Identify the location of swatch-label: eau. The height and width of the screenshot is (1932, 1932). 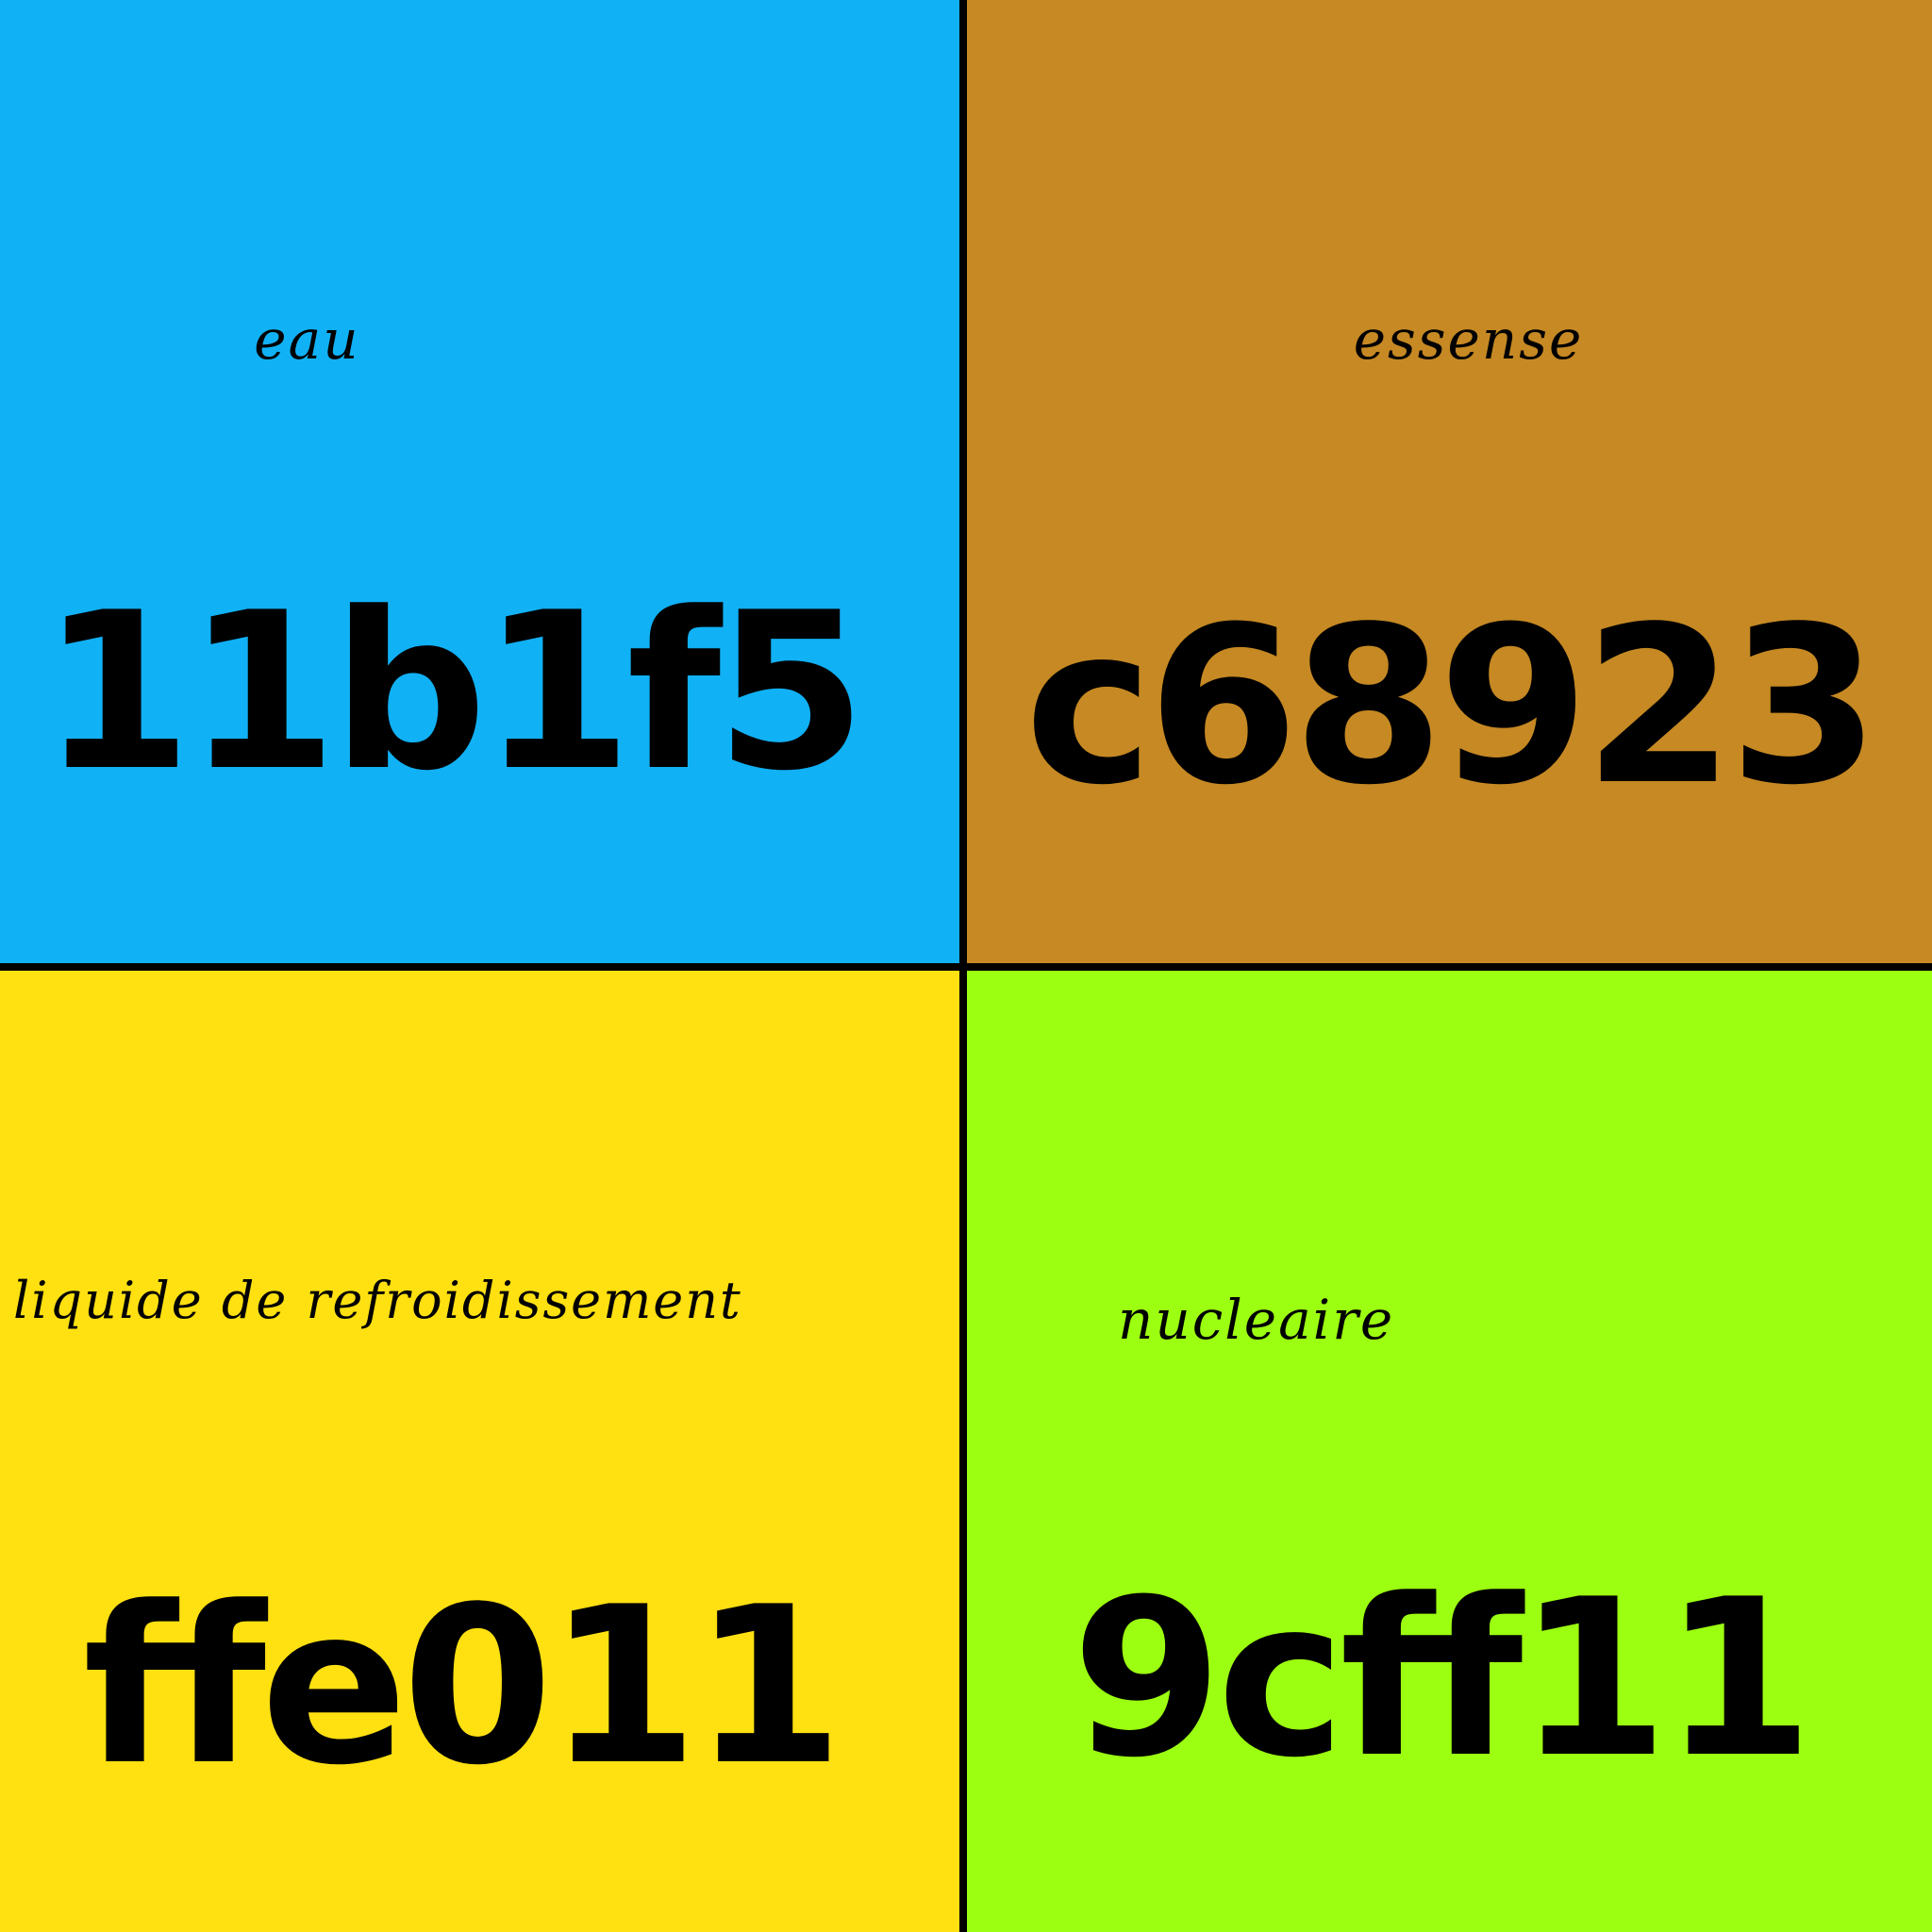
(307, 340).